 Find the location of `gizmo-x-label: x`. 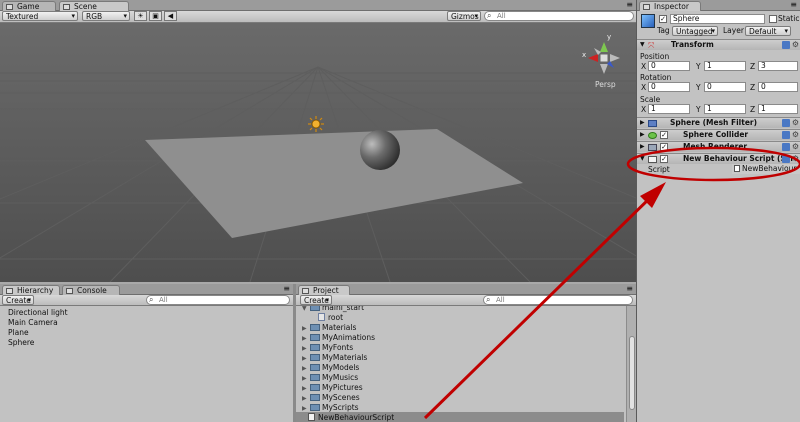

gizmo-x-label: x is located at coordinates (584, 55).